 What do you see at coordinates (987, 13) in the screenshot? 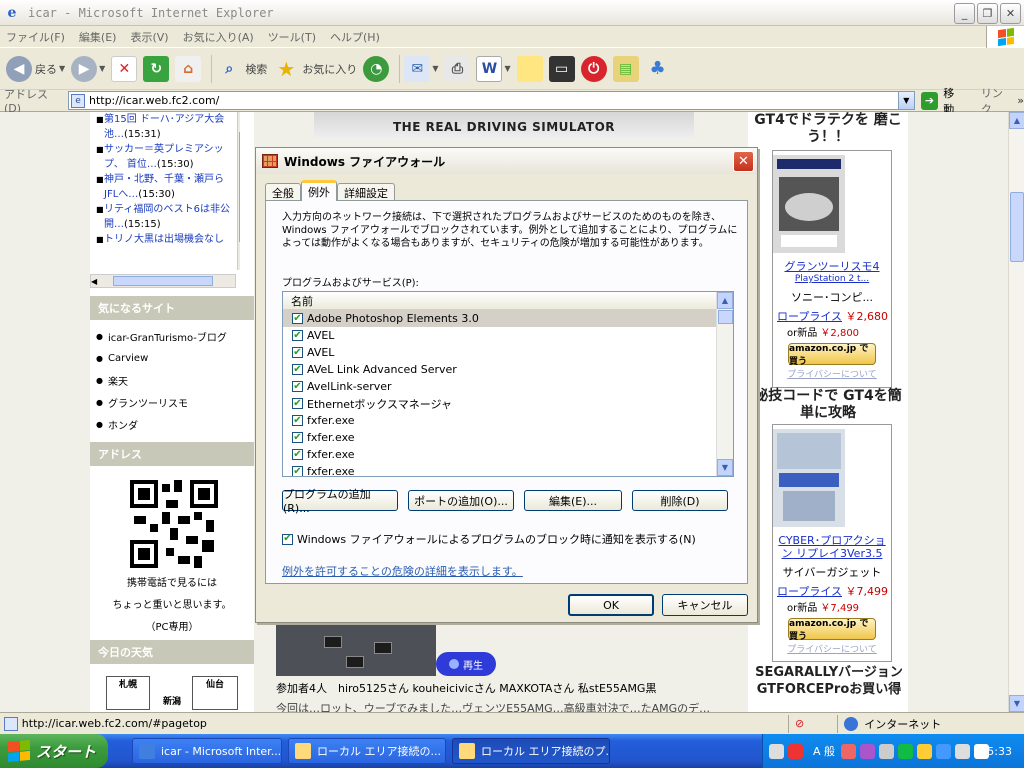
I see `restore-button: ❐` at bounding box center [987, 13].